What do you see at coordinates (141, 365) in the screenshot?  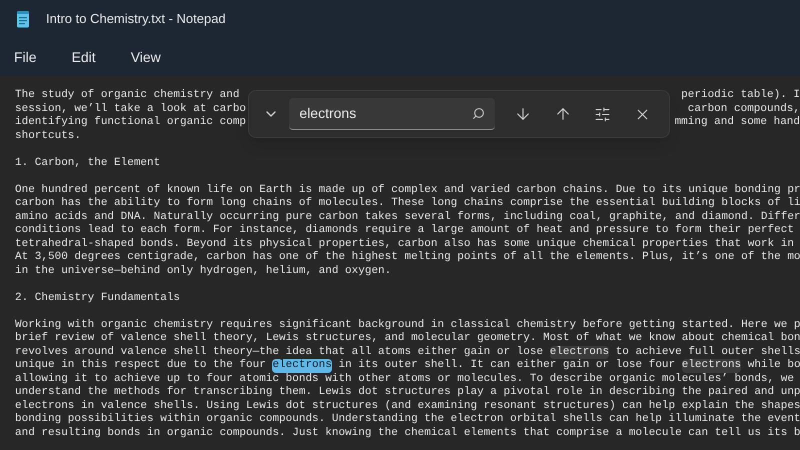 I see `text-line: unique in this respect due to the four` at bounding box center [141, 365].